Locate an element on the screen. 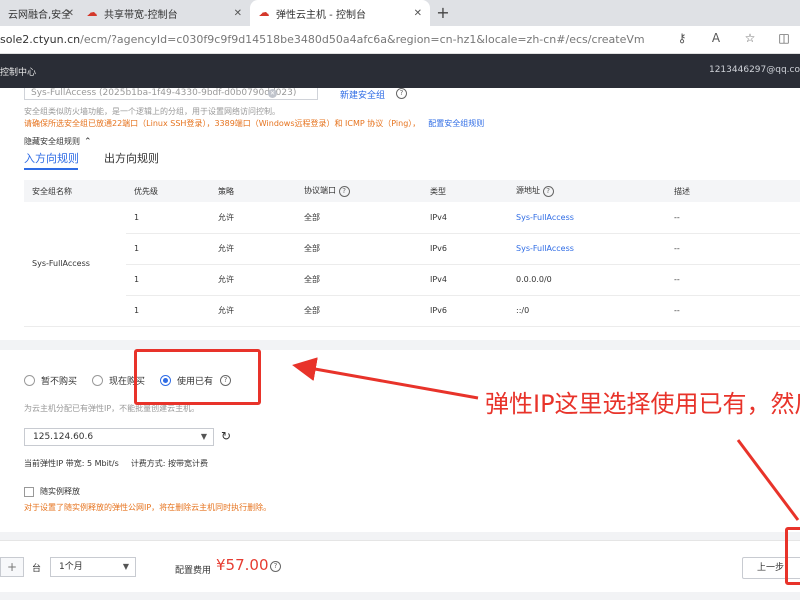 This screenshot has height=600, width=800. table-header-row: 安全组名称 优先级 策略 协议端口 ? 类型 源地址 ? 描述 is located at coordinates (412, 191).